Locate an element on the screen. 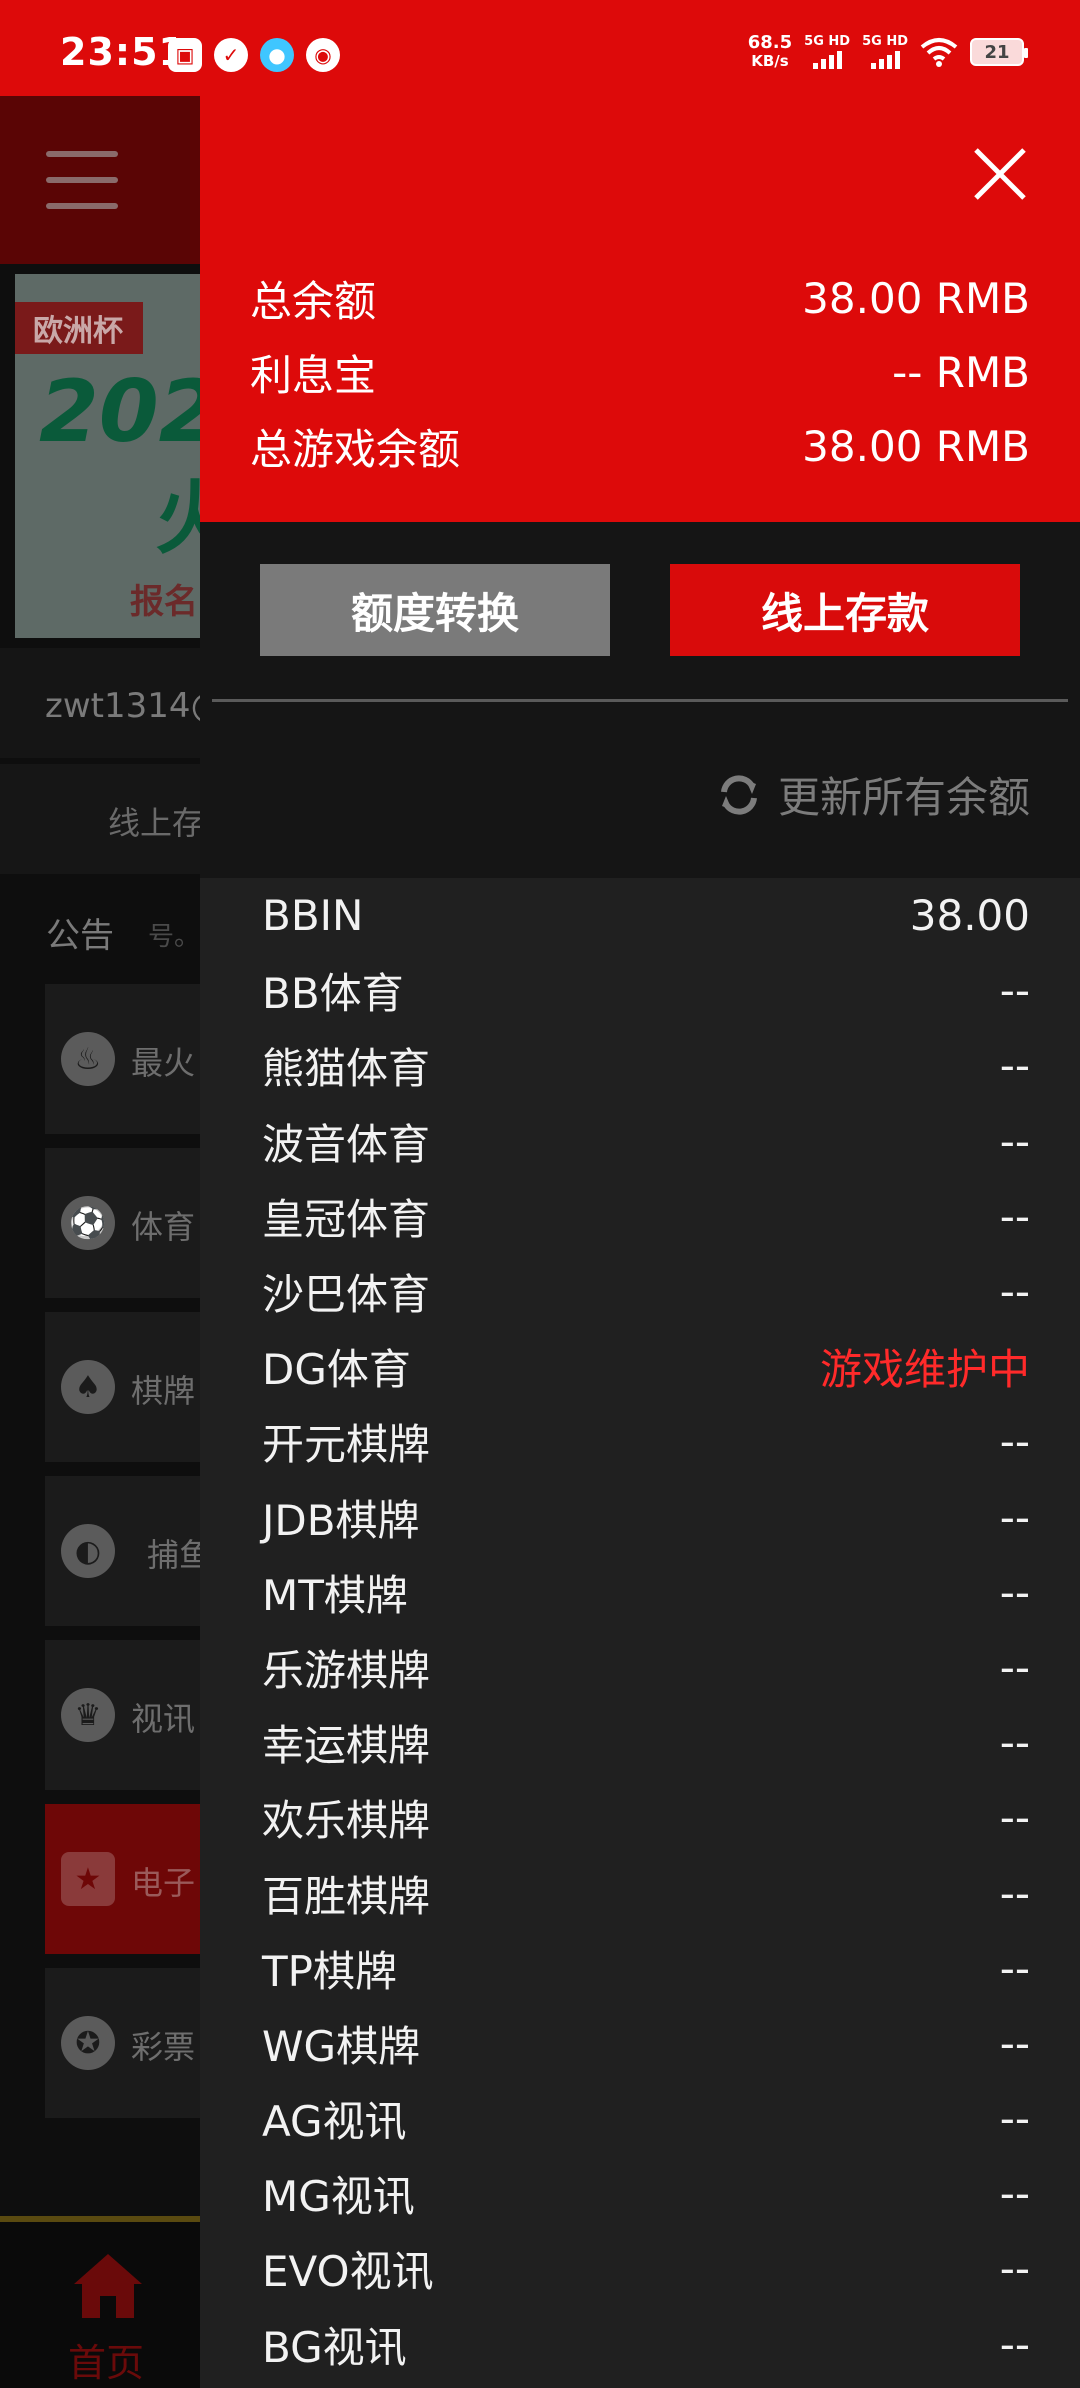  wechat-icon: ◉ is located at coordinates (323, 55).